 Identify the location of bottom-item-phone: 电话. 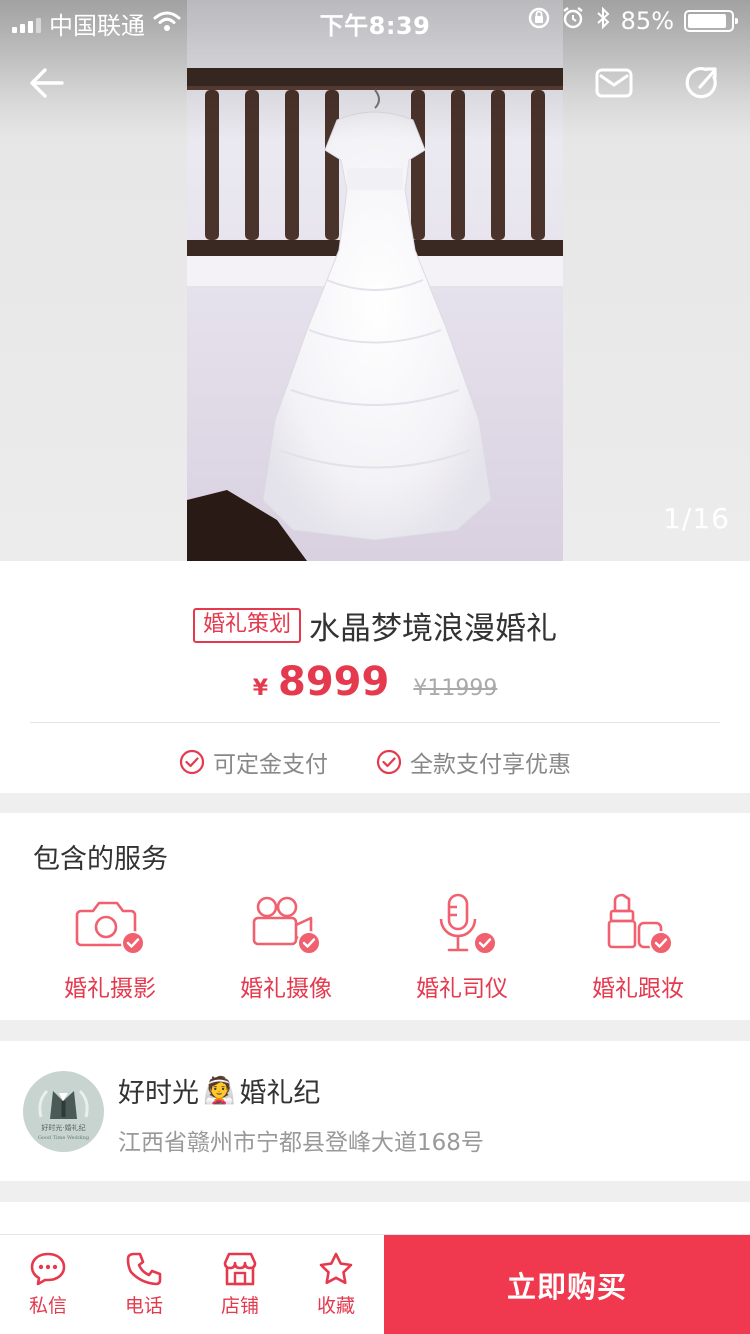
(144, 1284).